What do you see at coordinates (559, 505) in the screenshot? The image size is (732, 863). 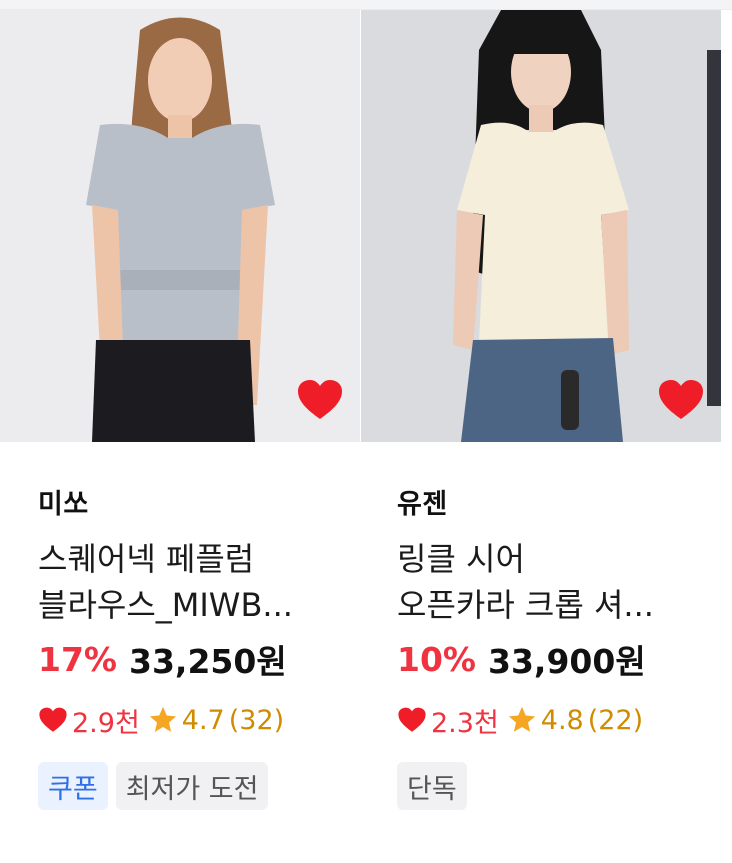 I see `brand-name: 유젠` at bounding box center [559, 505].